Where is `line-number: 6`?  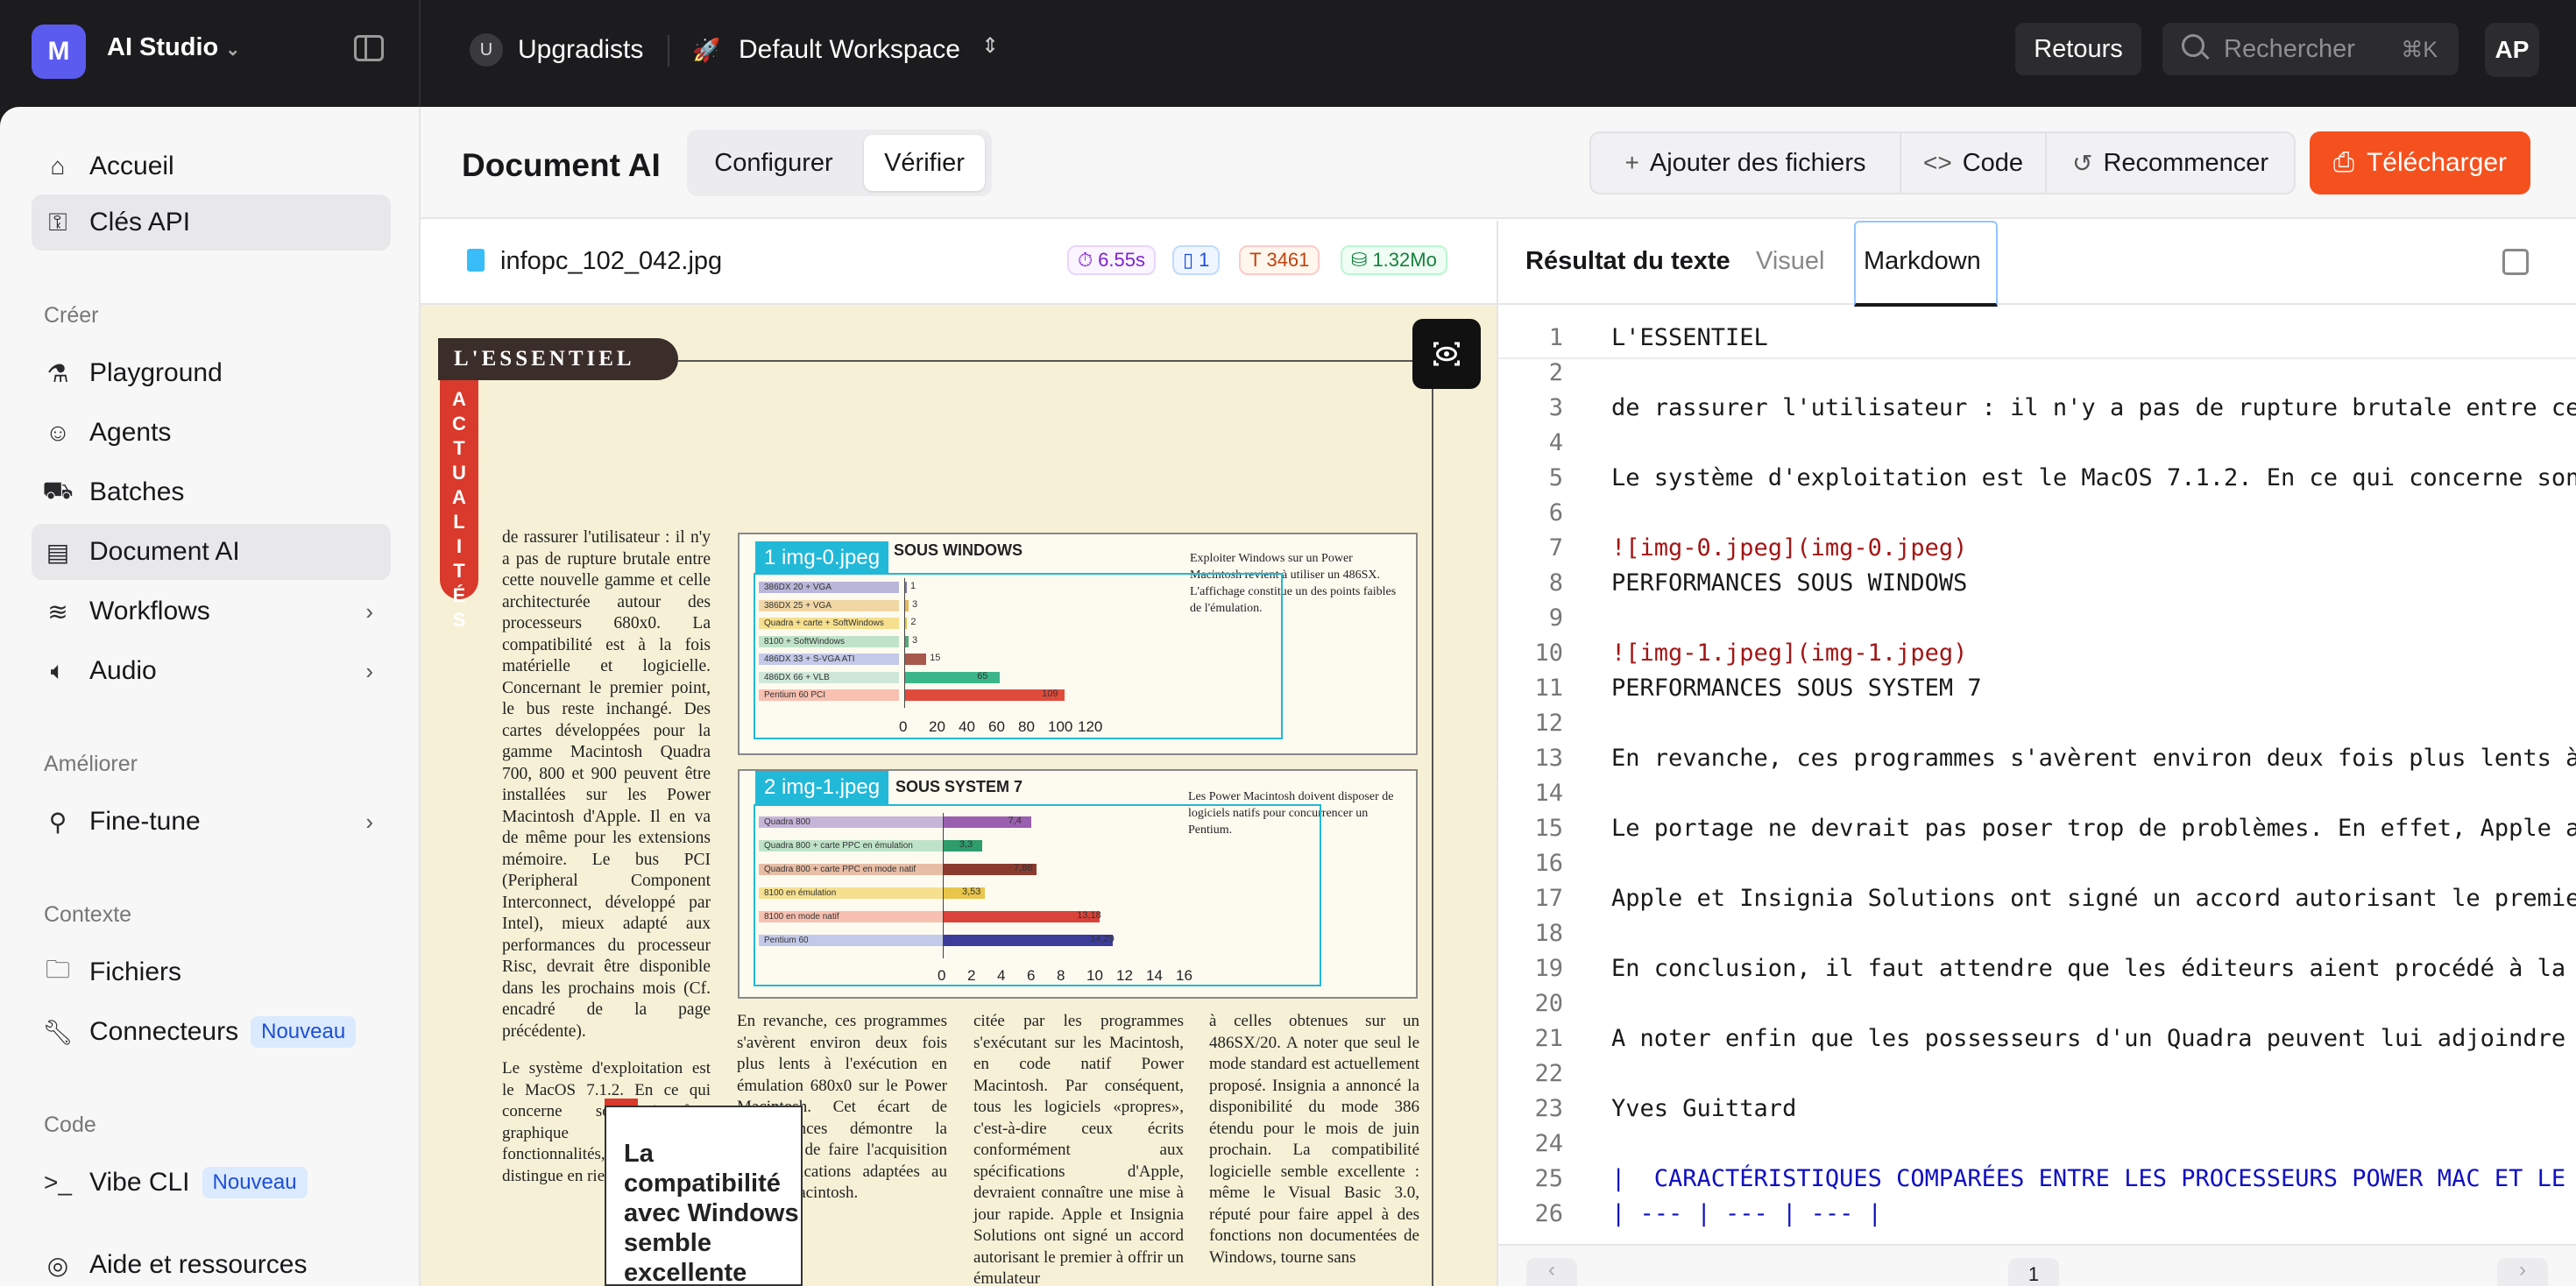 line-number: 6 is located at coordinates (1555, 512).